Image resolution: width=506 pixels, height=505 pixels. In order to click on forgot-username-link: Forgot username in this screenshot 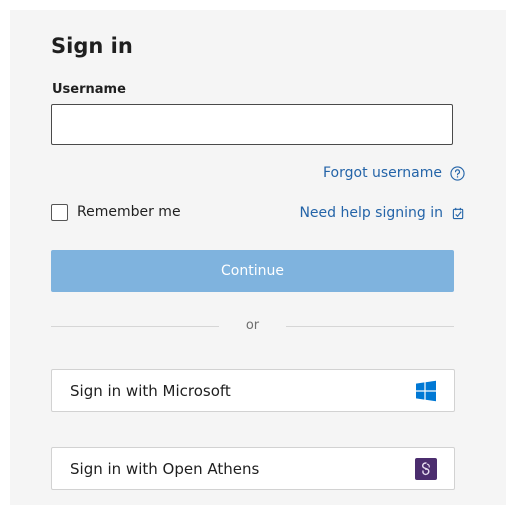, I will do `click(394, 173)`.